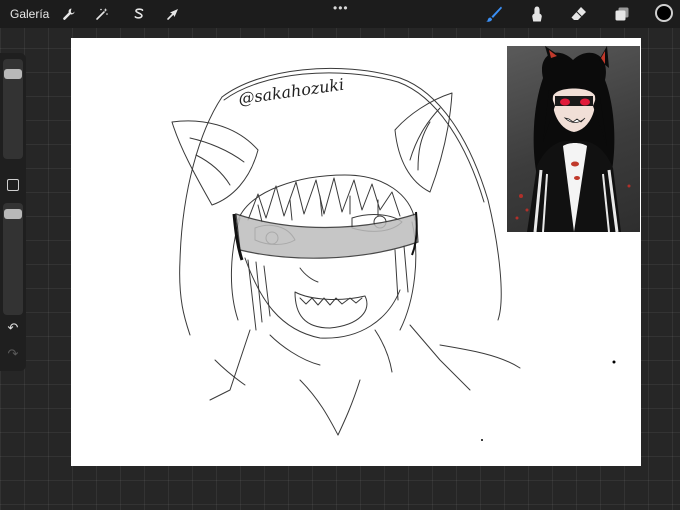 The image size is (680, 510). I want to click on opacity-slider-thumb, so click(13, 214).